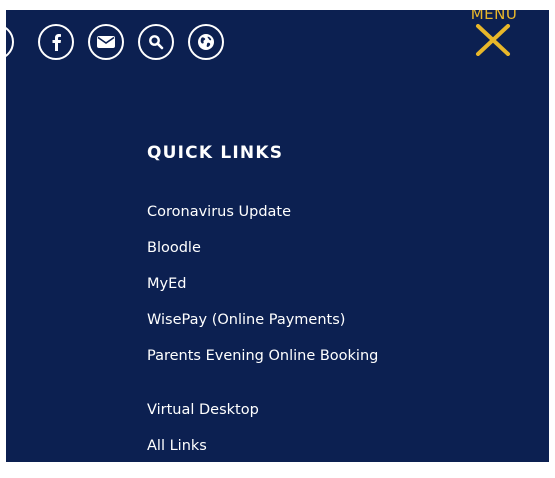  Describe the element at coordinates (297, 291) in the screenshot. I see `list-item: MyEd` at that location.